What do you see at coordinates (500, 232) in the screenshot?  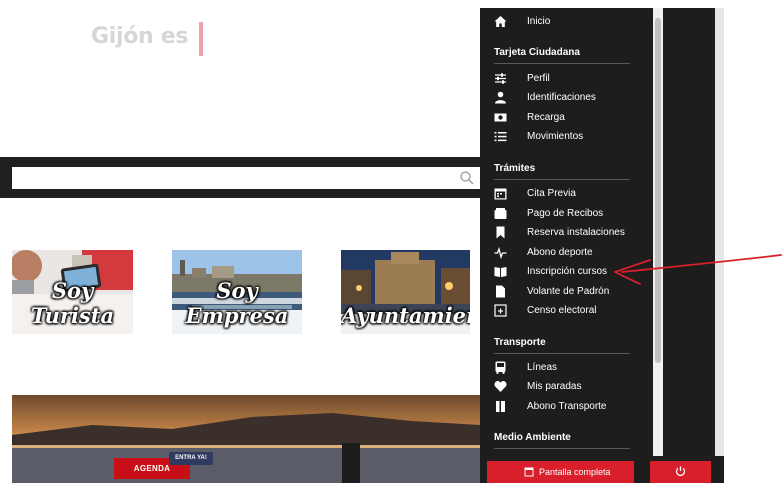 I see `bookmark-icon` at bounding box center [500, 232].